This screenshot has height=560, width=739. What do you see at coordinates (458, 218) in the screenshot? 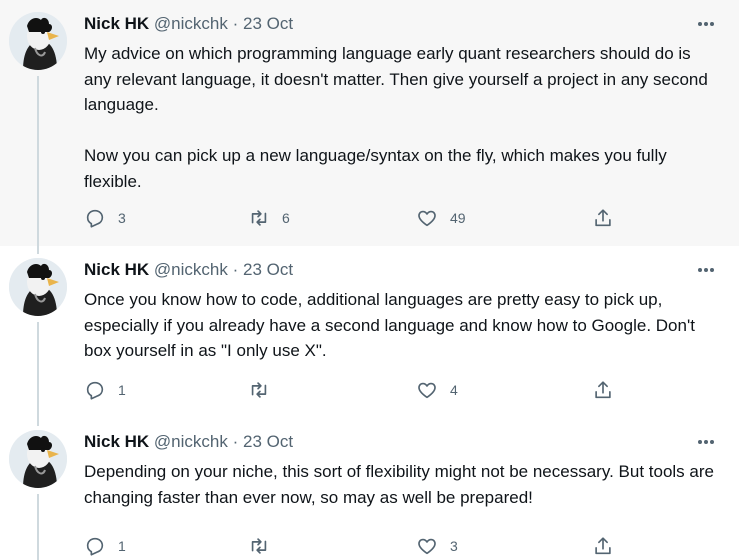
I see `like-count: 49` at bounding box center [458, 218].